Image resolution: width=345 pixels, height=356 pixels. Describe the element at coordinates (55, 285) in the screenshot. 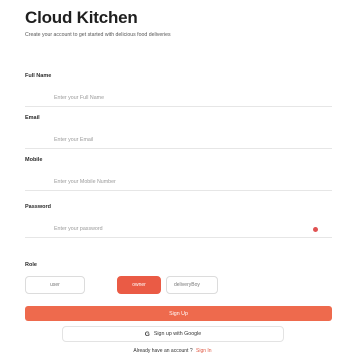

I see `role-user-button: user` at that location.